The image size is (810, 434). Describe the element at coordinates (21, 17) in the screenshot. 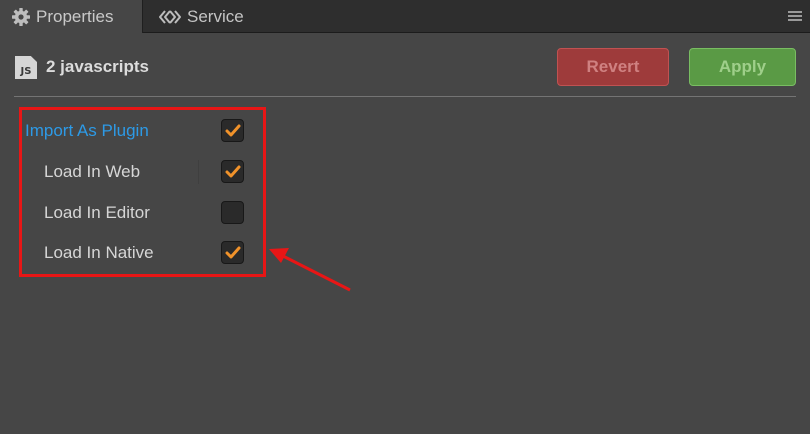

I see `gear-icon` at that location.